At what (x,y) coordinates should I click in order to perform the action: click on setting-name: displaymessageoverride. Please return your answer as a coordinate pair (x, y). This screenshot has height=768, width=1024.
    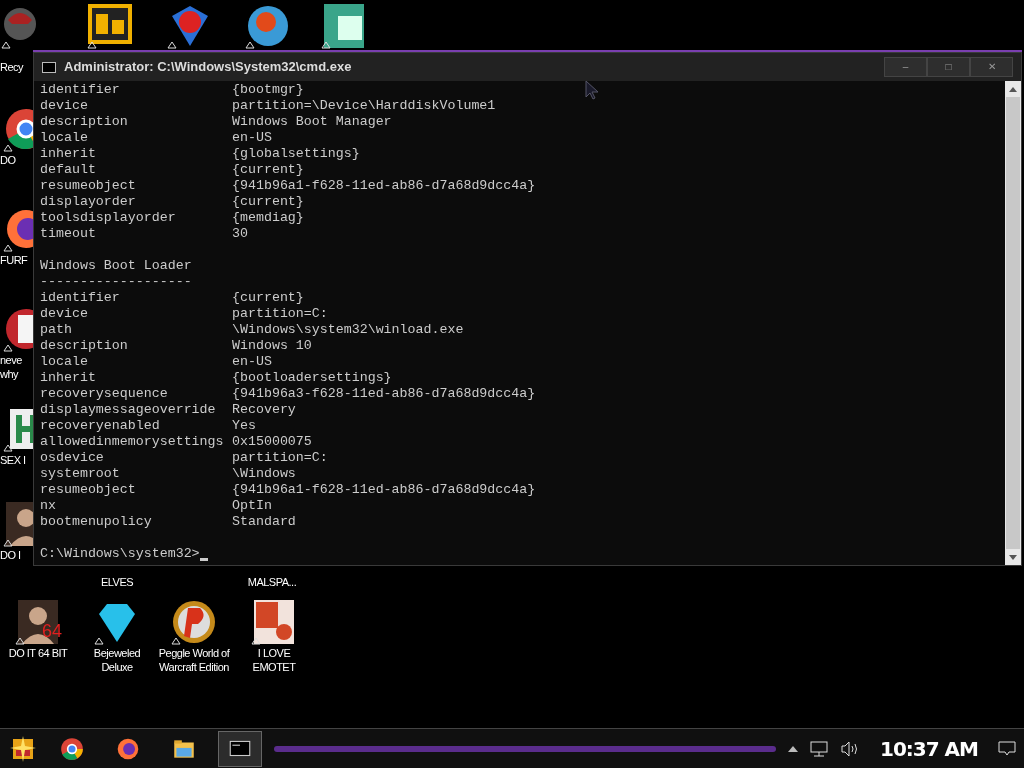
    Looking at the image, I should click on (128, 410).